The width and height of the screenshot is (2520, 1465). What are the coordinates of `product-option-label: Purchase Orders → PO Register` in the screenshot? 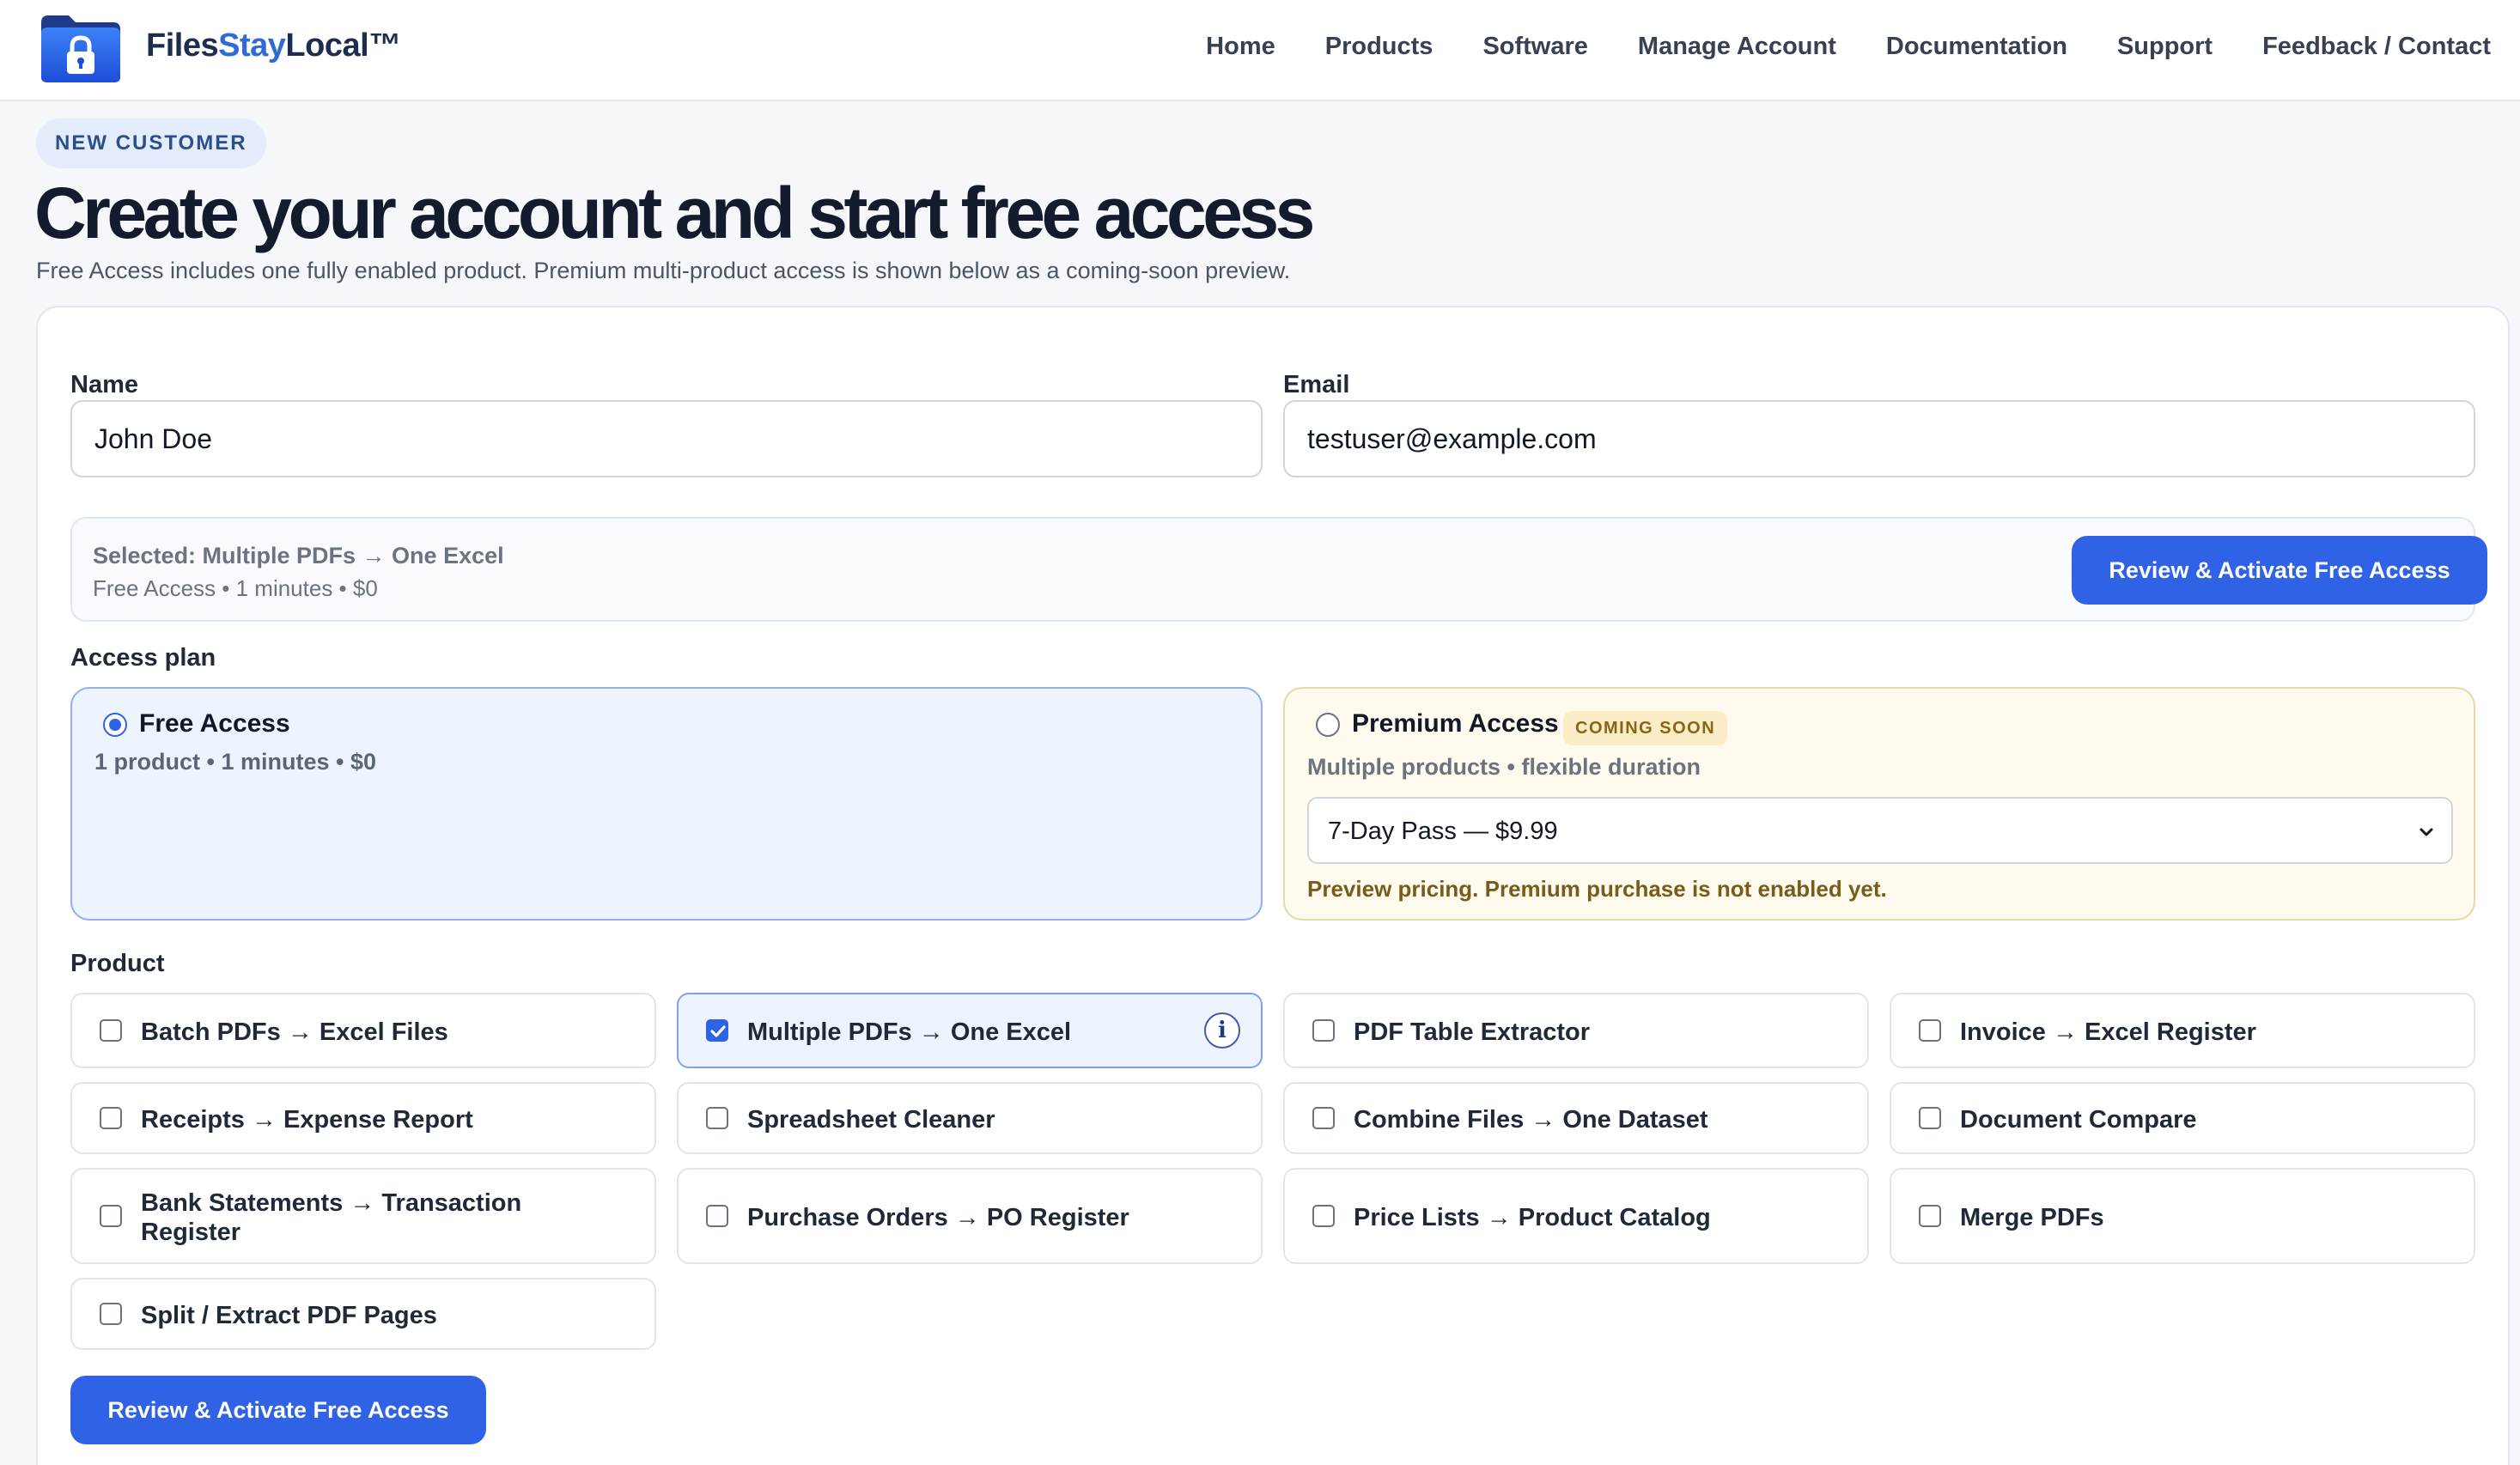 It's located at (938, 1217).